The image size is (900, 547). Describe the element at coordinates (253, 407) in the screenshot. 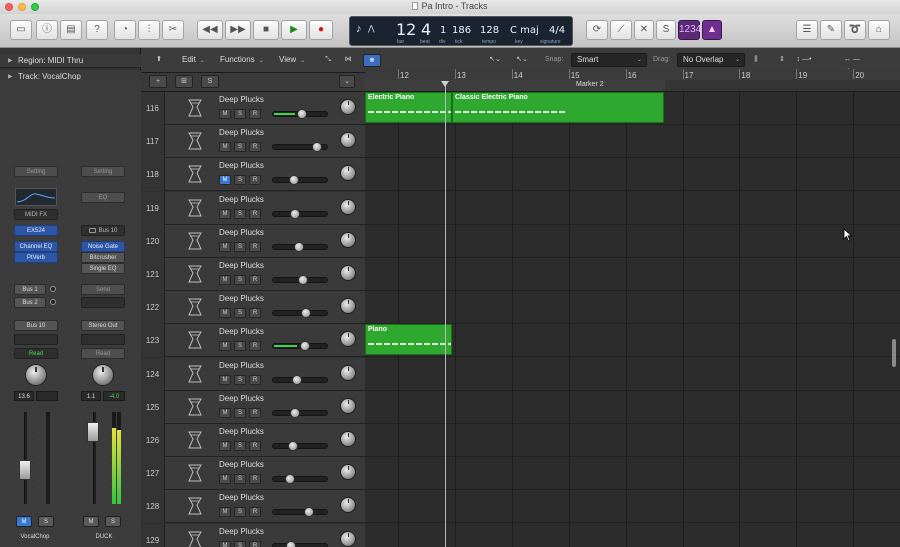

I see `track-header: 125 Deep Plucks M S R` at that location.